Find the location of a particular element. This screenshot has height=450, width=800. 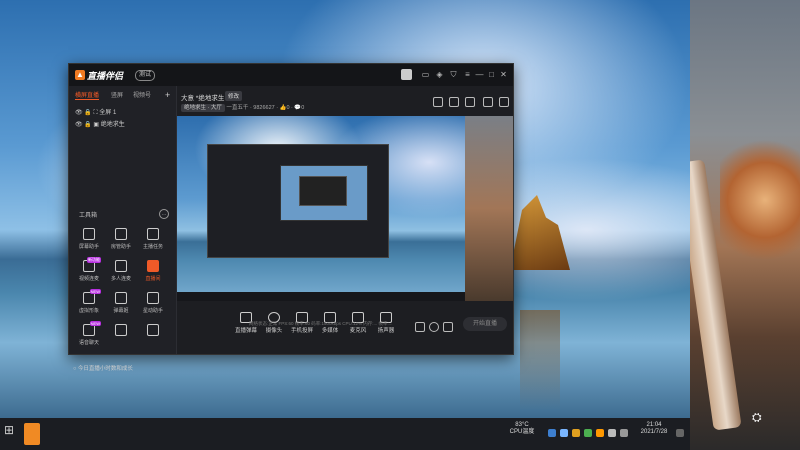

notification-icon is located at coordinates (680, 433).